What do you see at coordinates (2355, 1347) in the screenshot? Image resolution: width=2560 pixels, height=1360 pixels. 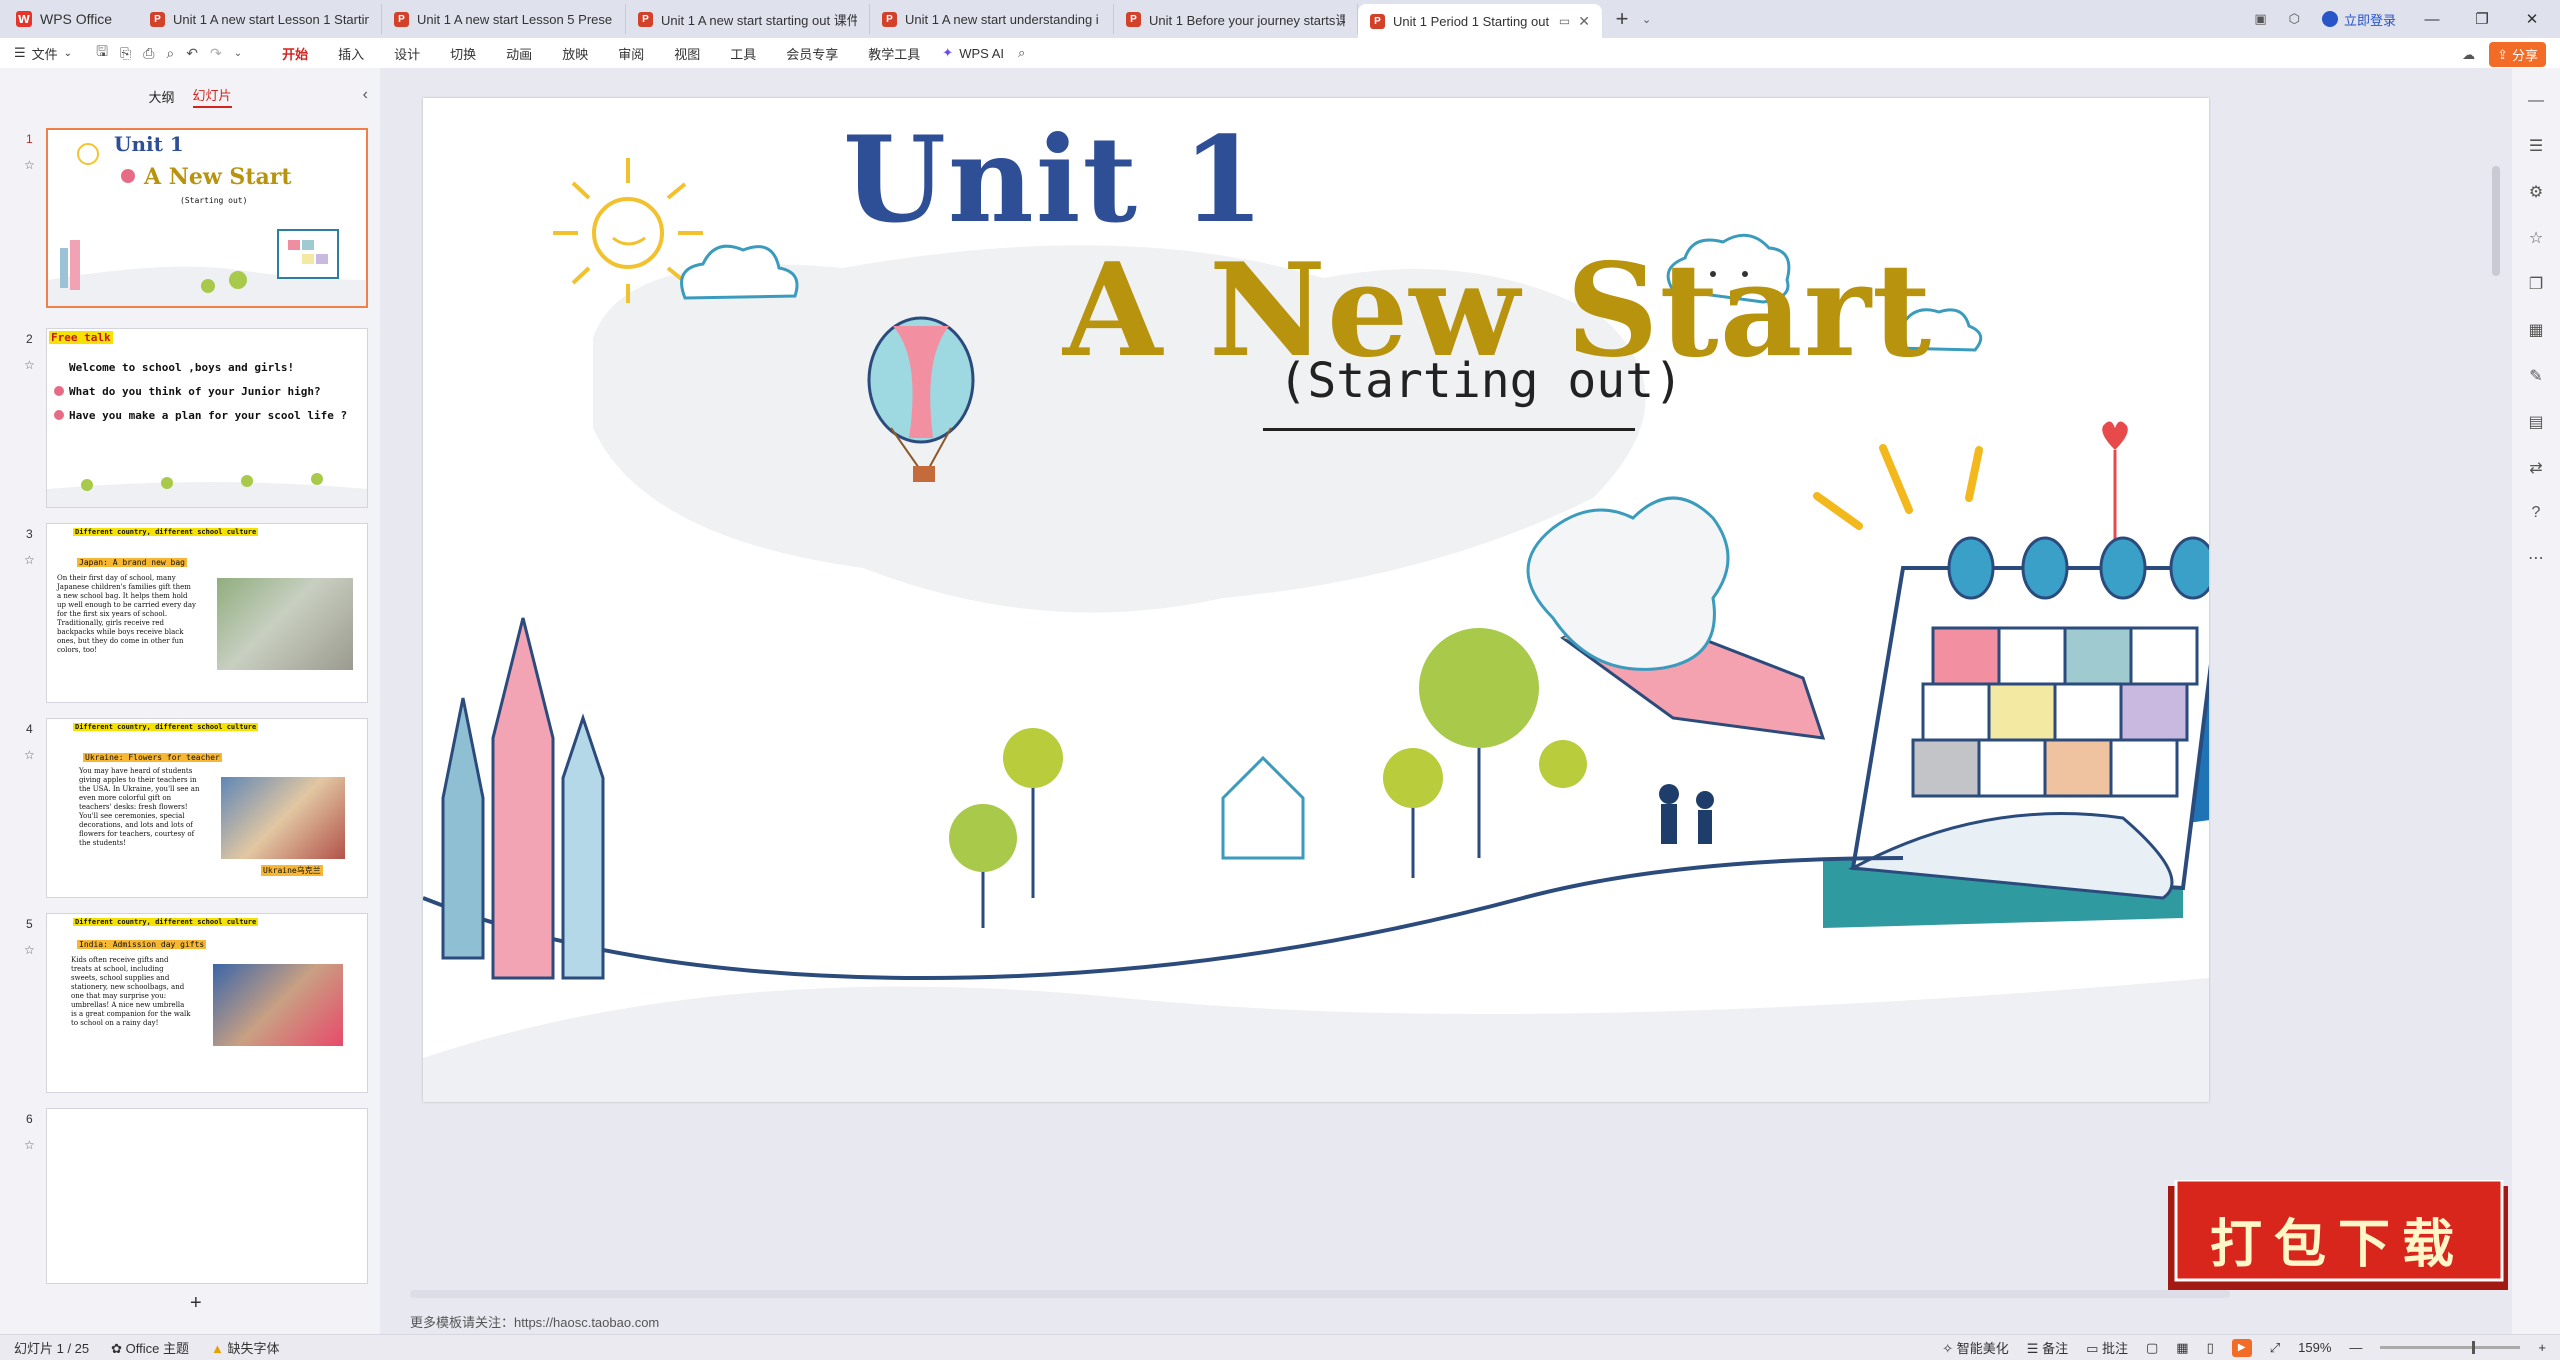 I see `zoom-out-button: —` at bounding box center [2355, 1347].